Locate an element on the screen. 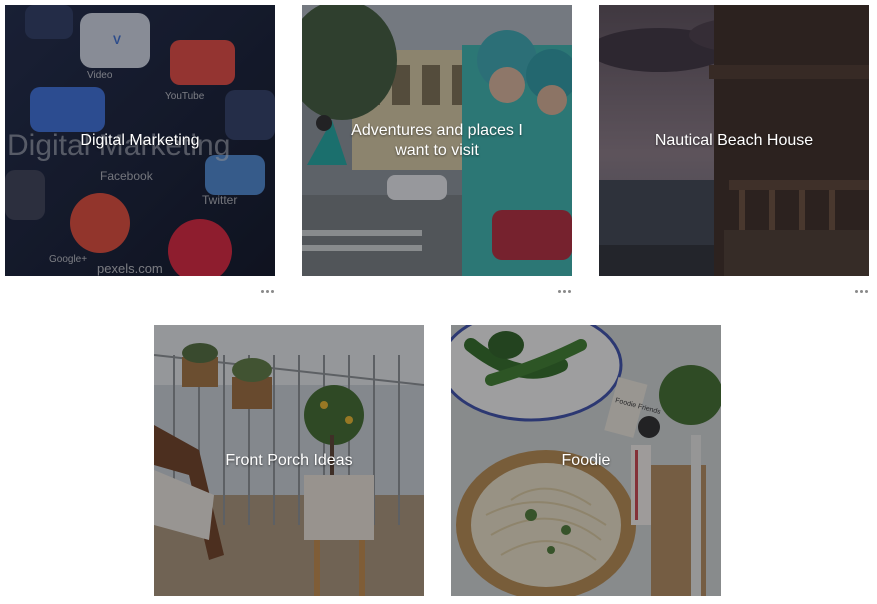 The image size is (877, 604). board-title: Nautical Beach House is located at coordinates (734, 140).